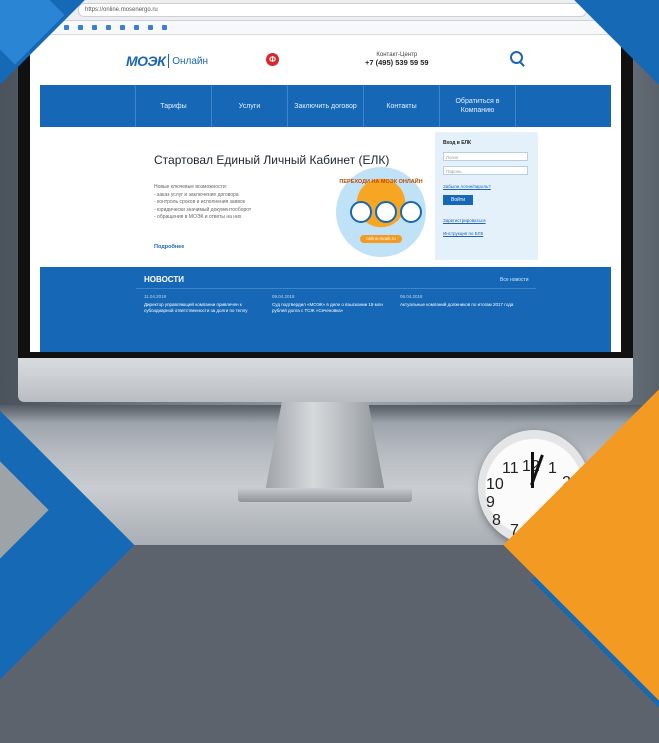 The width and height of the screenshot is (659, 743). Describe the element at coordinates (464, 220) in the screenshot. I see `register-link: Зарегистрироваться` at that location.